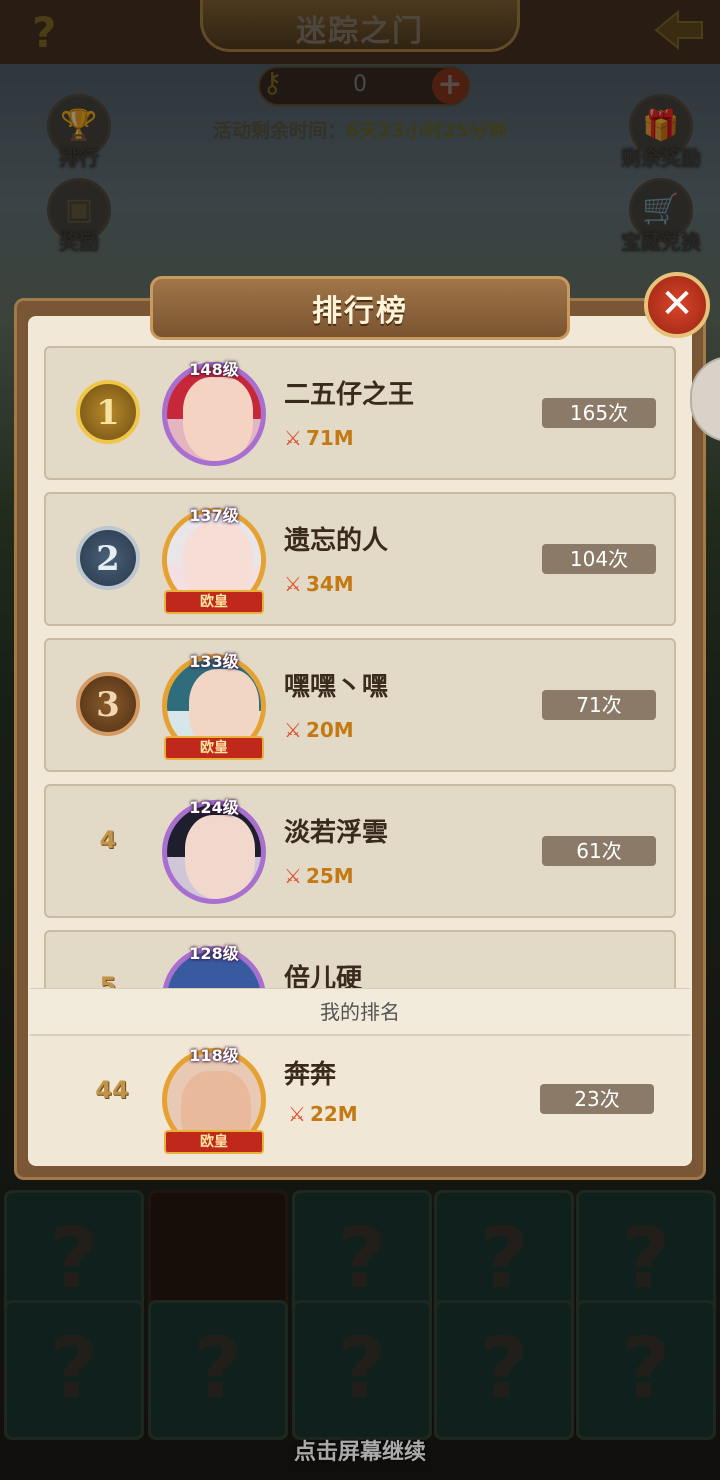  What do you see at coordinates (336, 687) in the screenshot?
I see `player-name: 嘿嘿丶嘿` at bounding box center [336, 687].